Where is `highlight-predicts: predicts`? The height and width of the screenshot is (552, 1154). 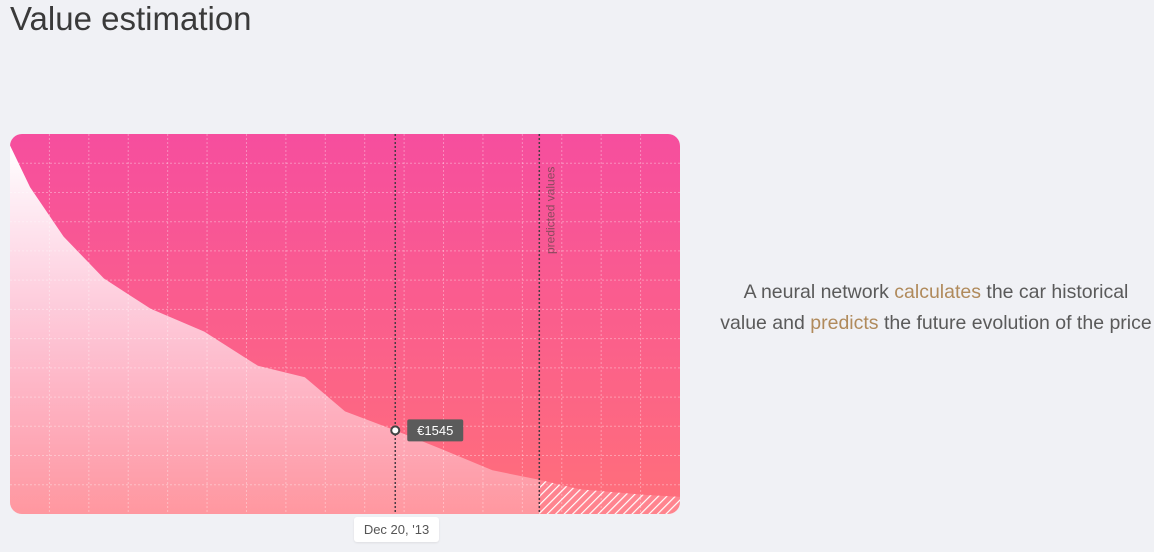 highlight-predicts: predicts is located at coordinates (844, 323).